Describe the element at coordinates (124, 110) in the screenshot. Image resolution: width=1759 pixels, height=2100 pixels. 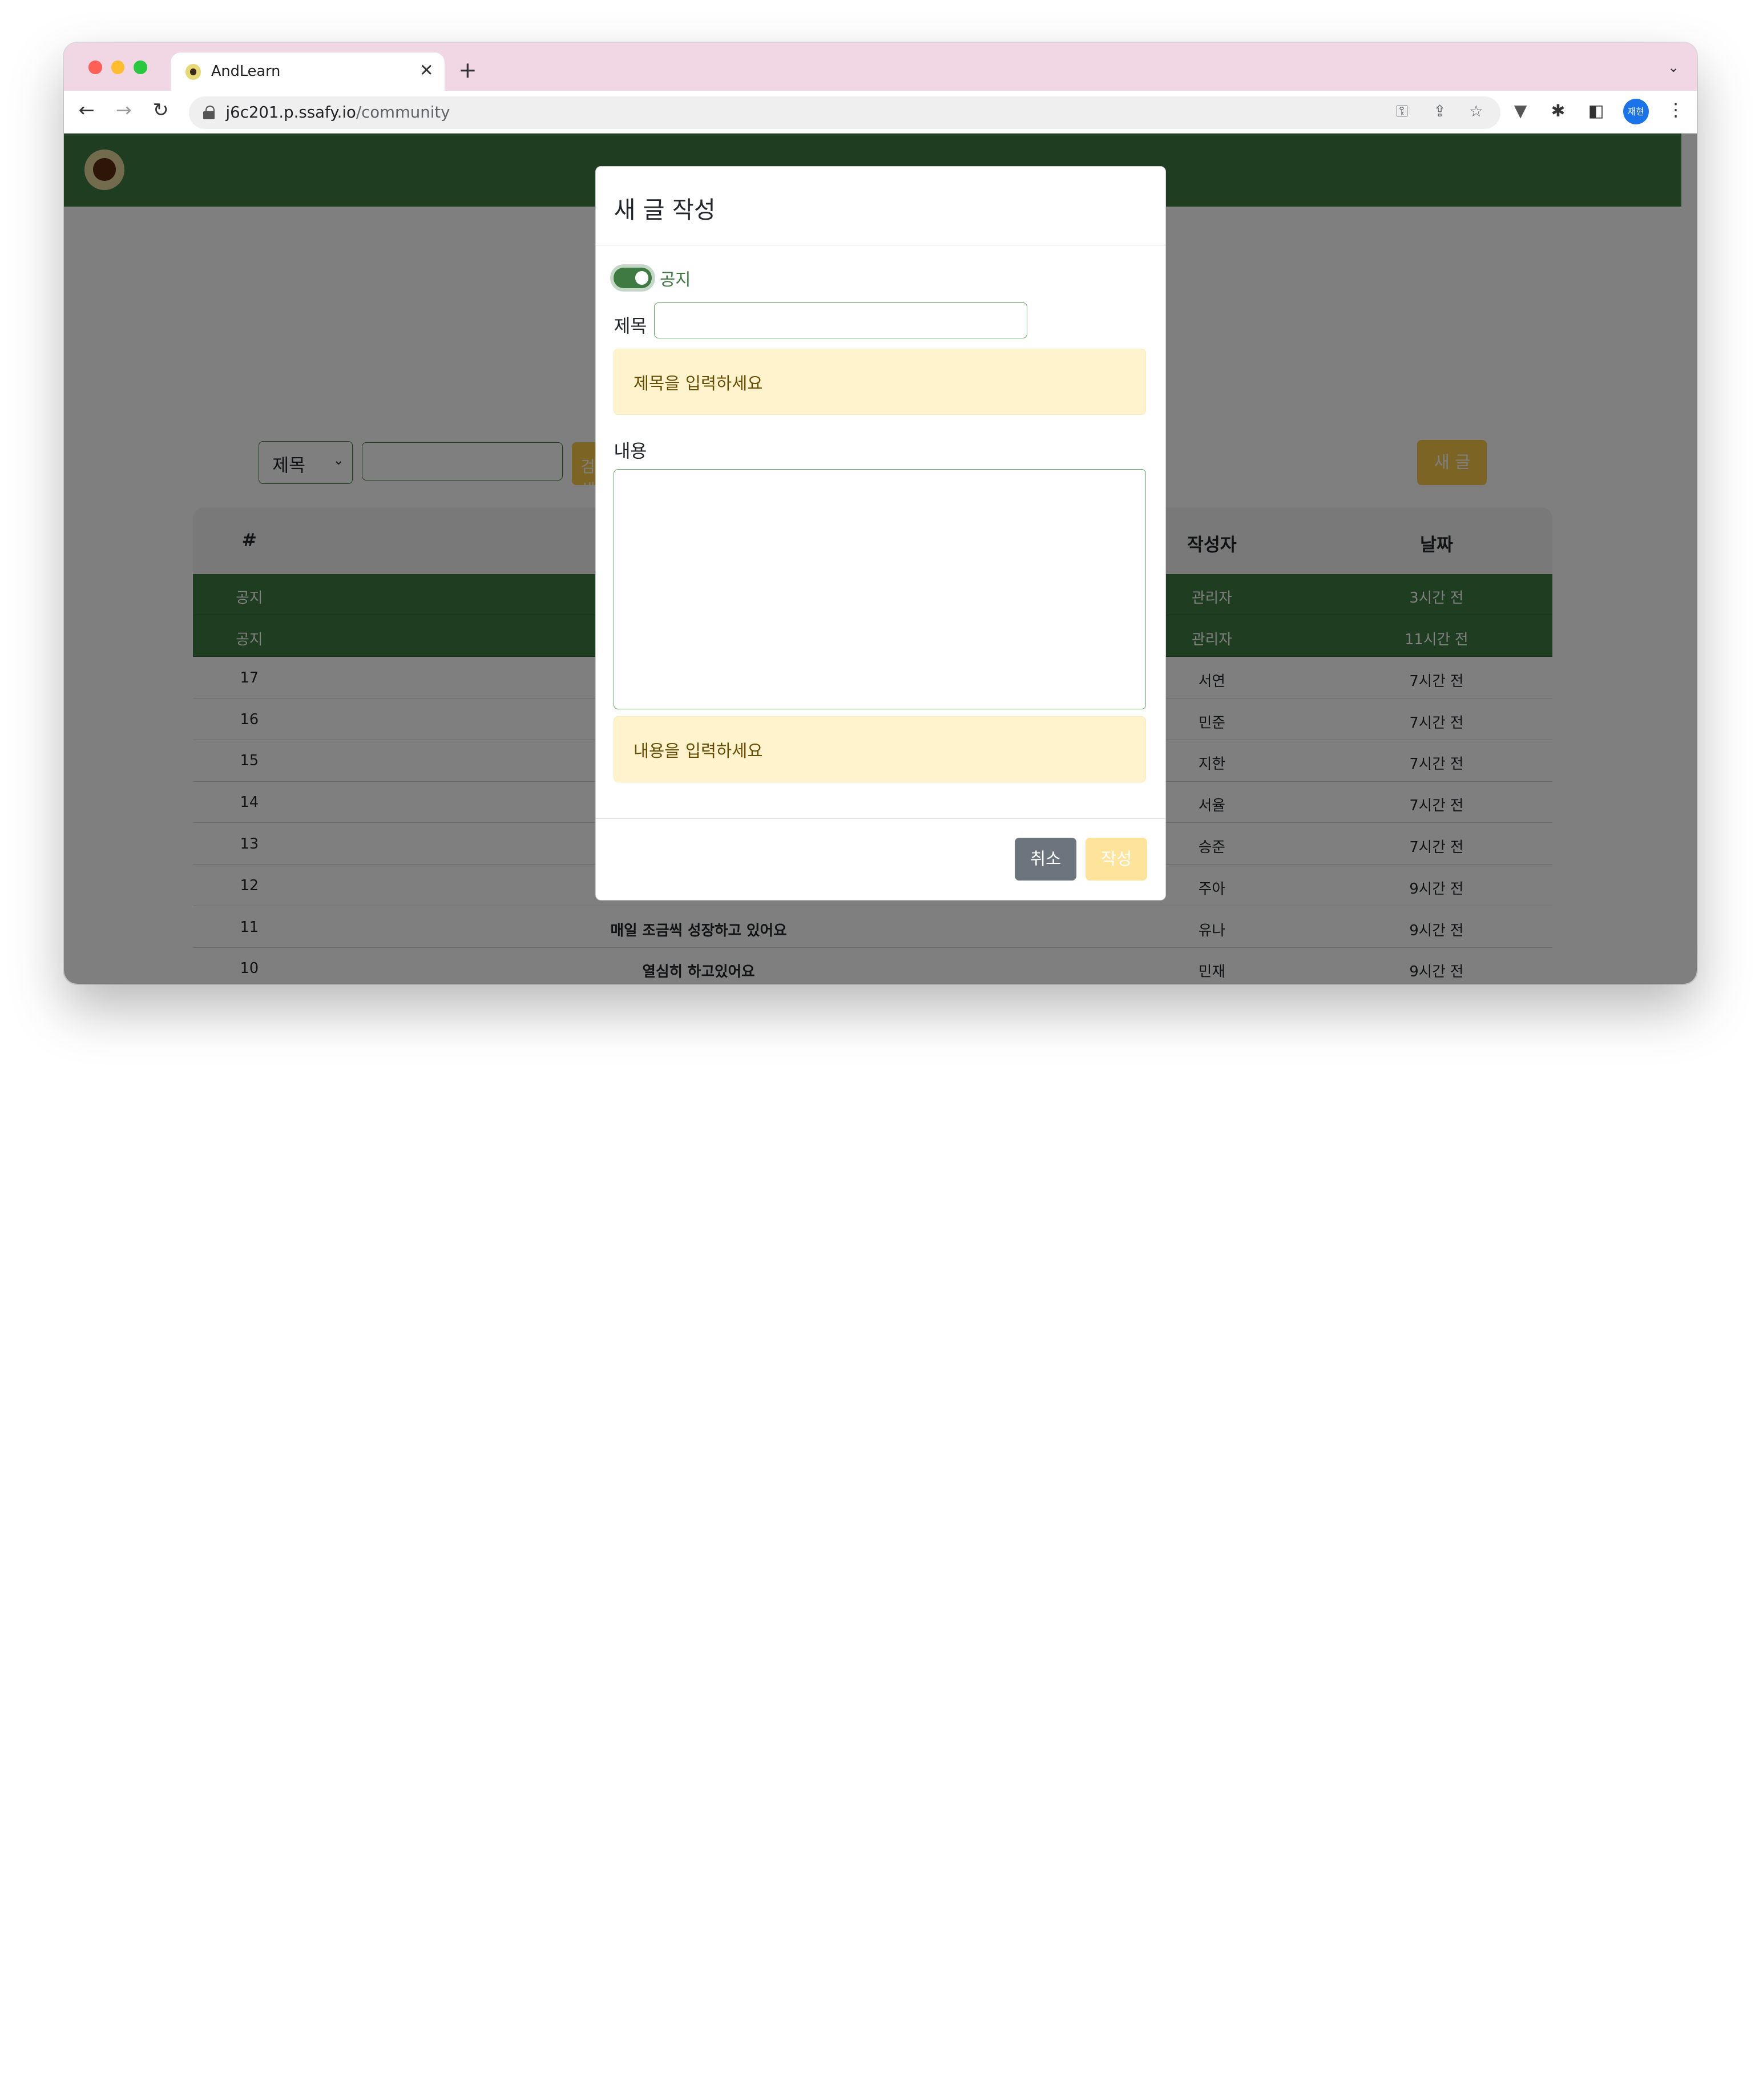
I see `forward-arrow-icon: →` at that location.